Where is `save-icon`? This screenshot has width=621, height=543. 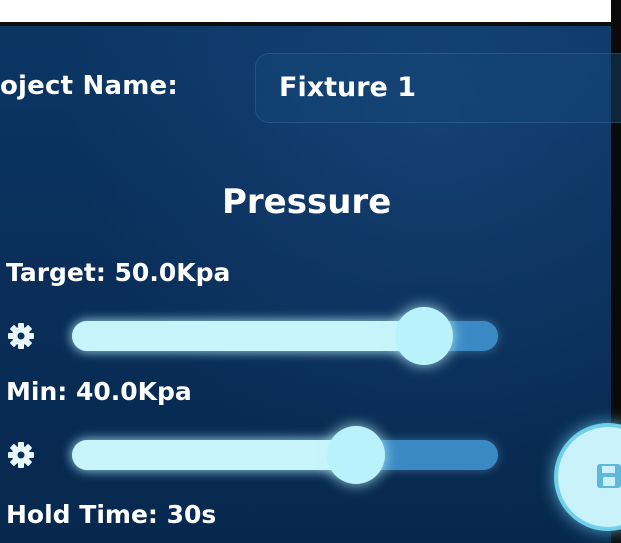
save-icon is located at coordinates (609, 476).